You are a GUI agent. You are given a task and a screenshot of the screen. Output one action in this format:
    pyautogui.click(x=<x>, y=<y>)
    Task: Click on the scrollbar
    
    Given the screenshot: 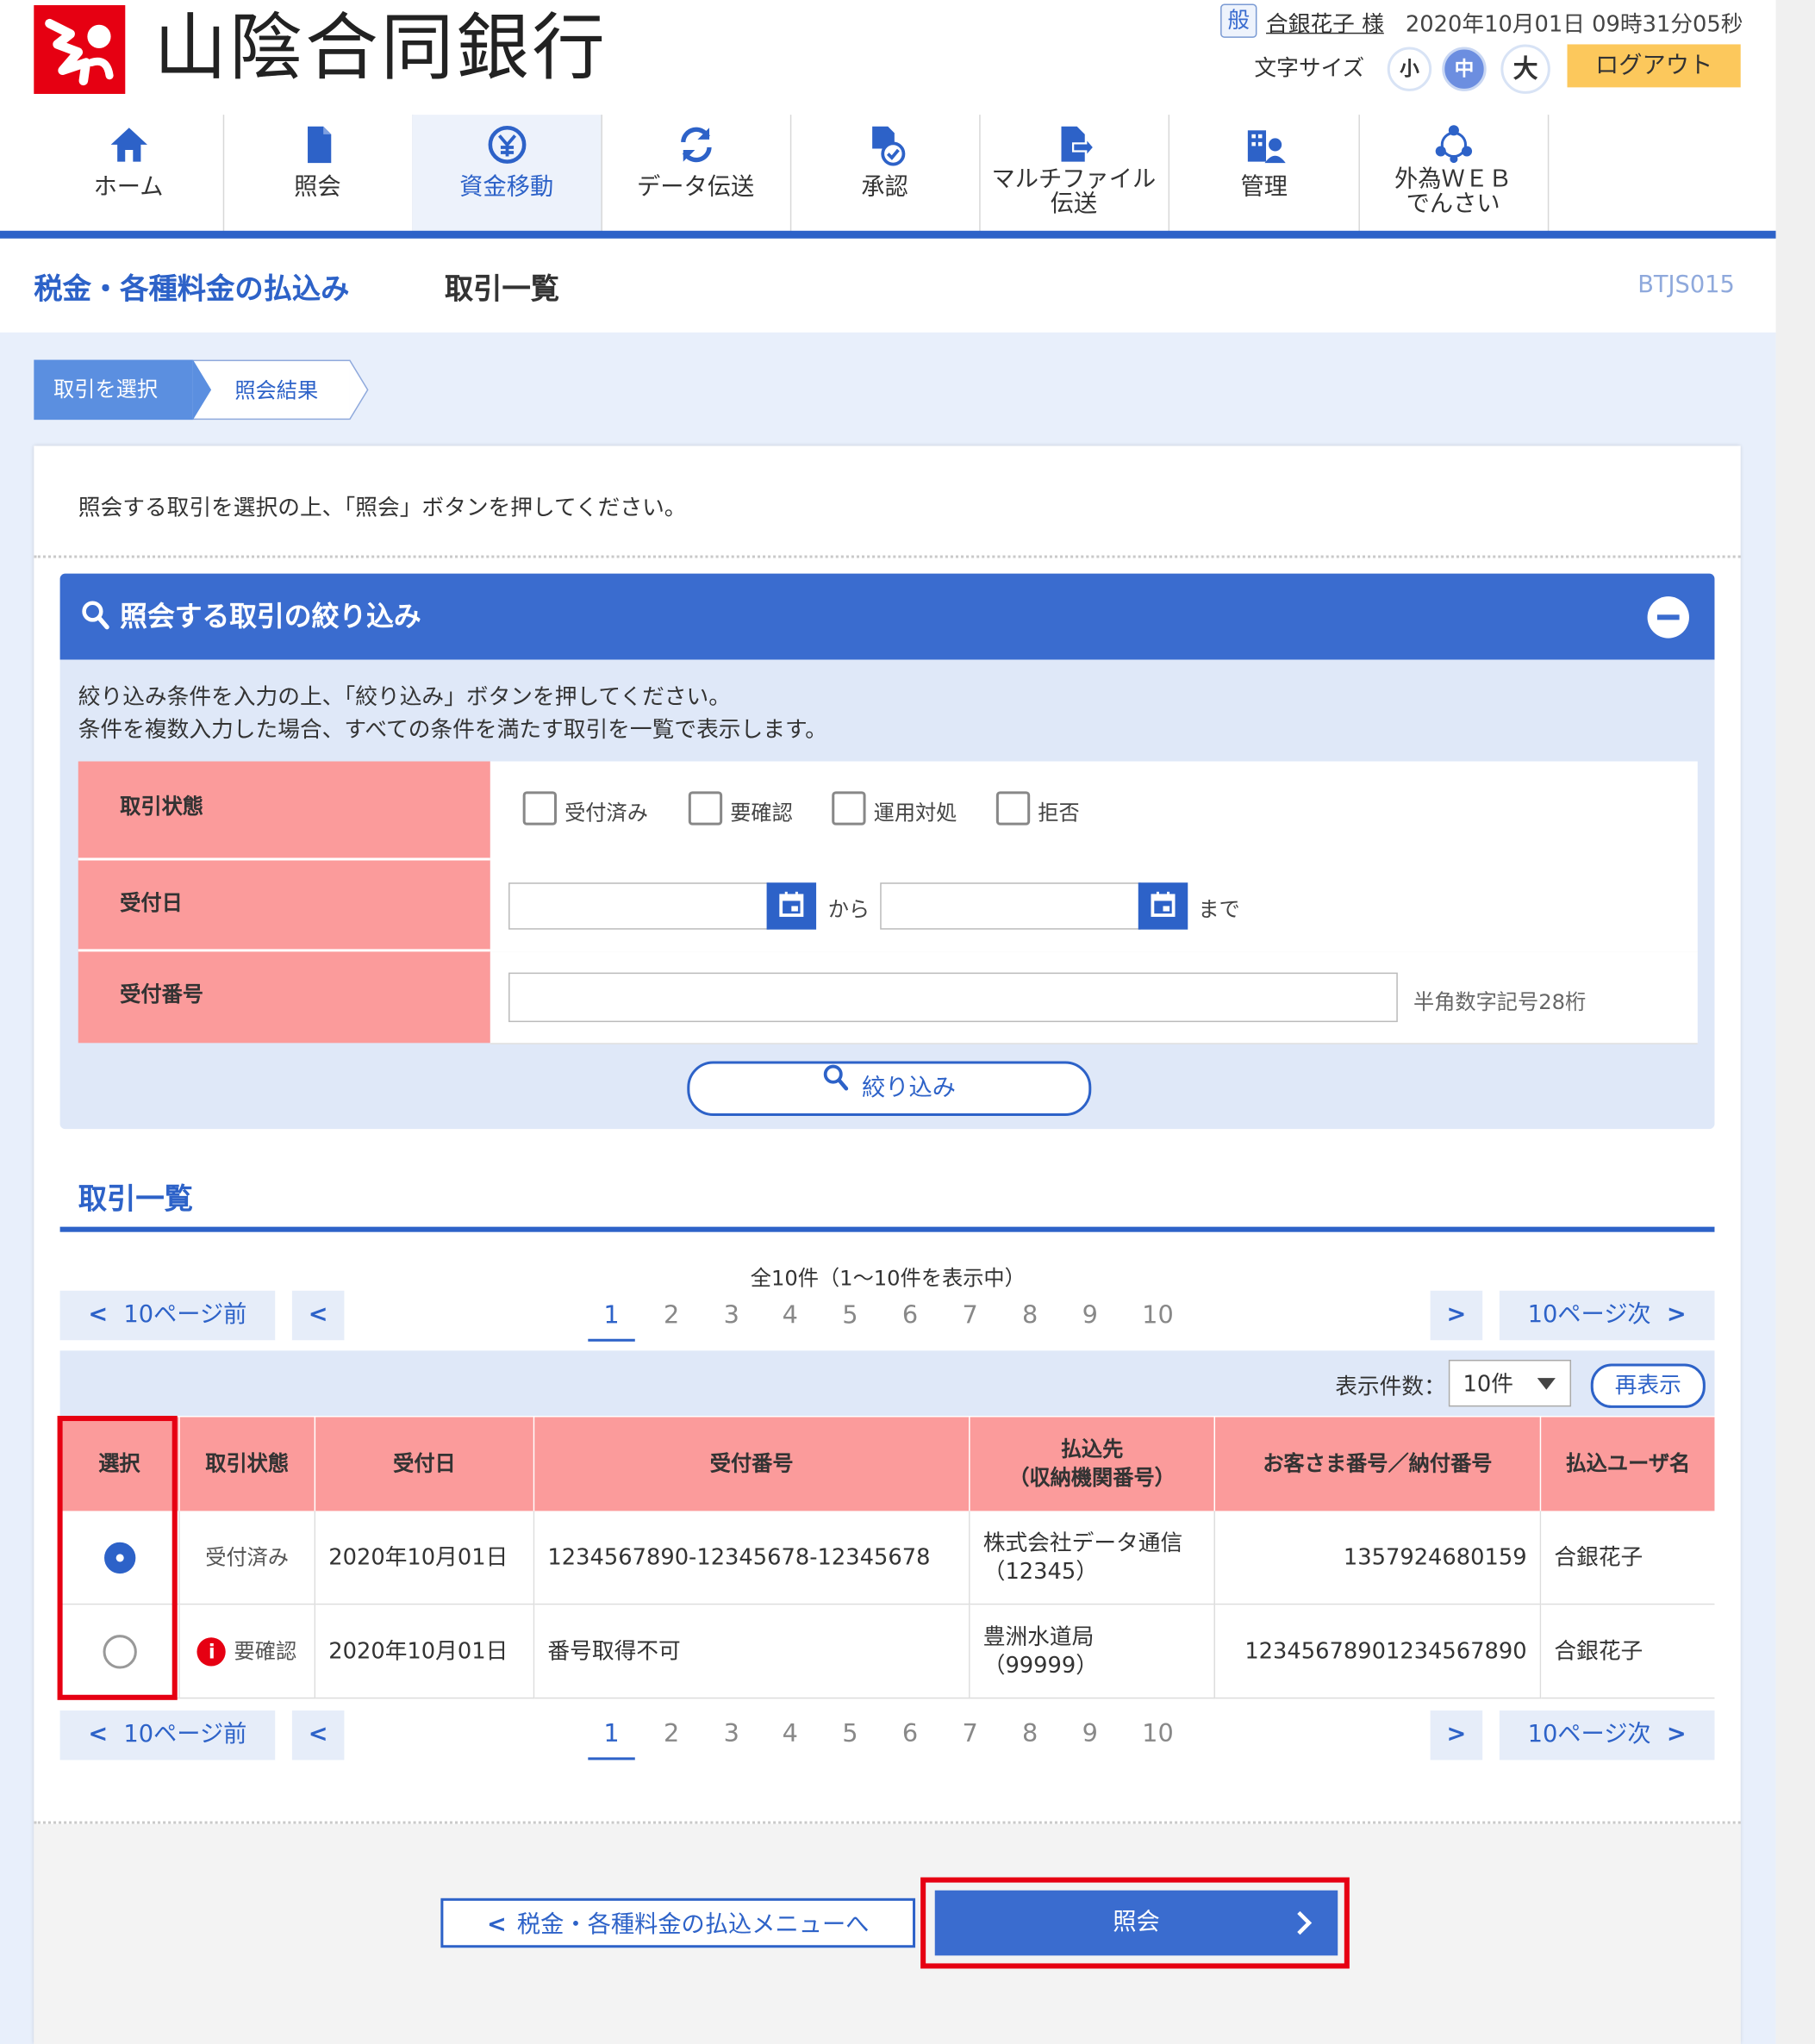 What is the action you would take?
    pyautogui.click(x=1795, y=1022)
    